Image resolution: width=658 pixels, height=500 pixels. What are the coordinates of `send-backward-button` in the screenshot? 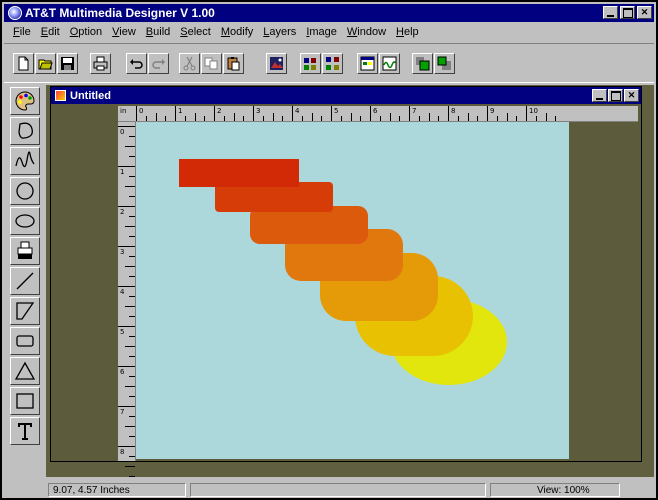 It's located at (444, 63).